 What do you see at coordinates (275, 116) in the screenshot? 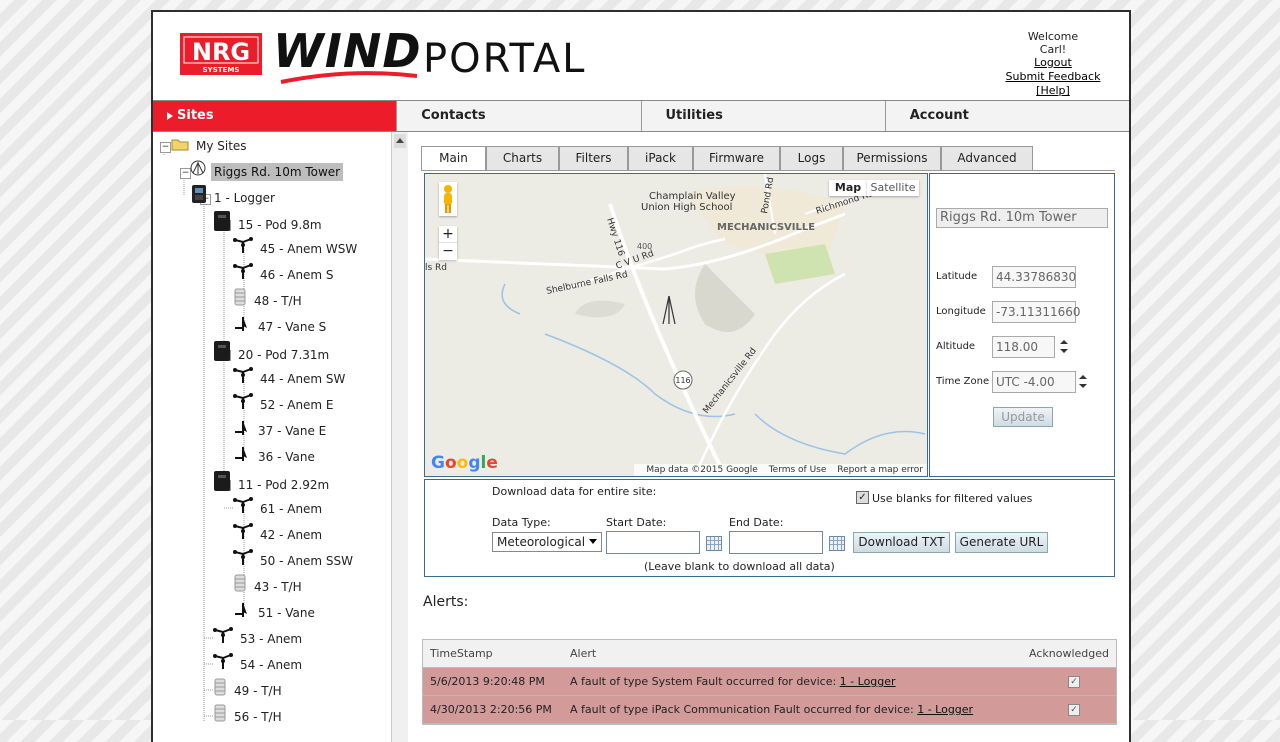
I see `nav-sites: Sites` at bounding box center [275, 116].